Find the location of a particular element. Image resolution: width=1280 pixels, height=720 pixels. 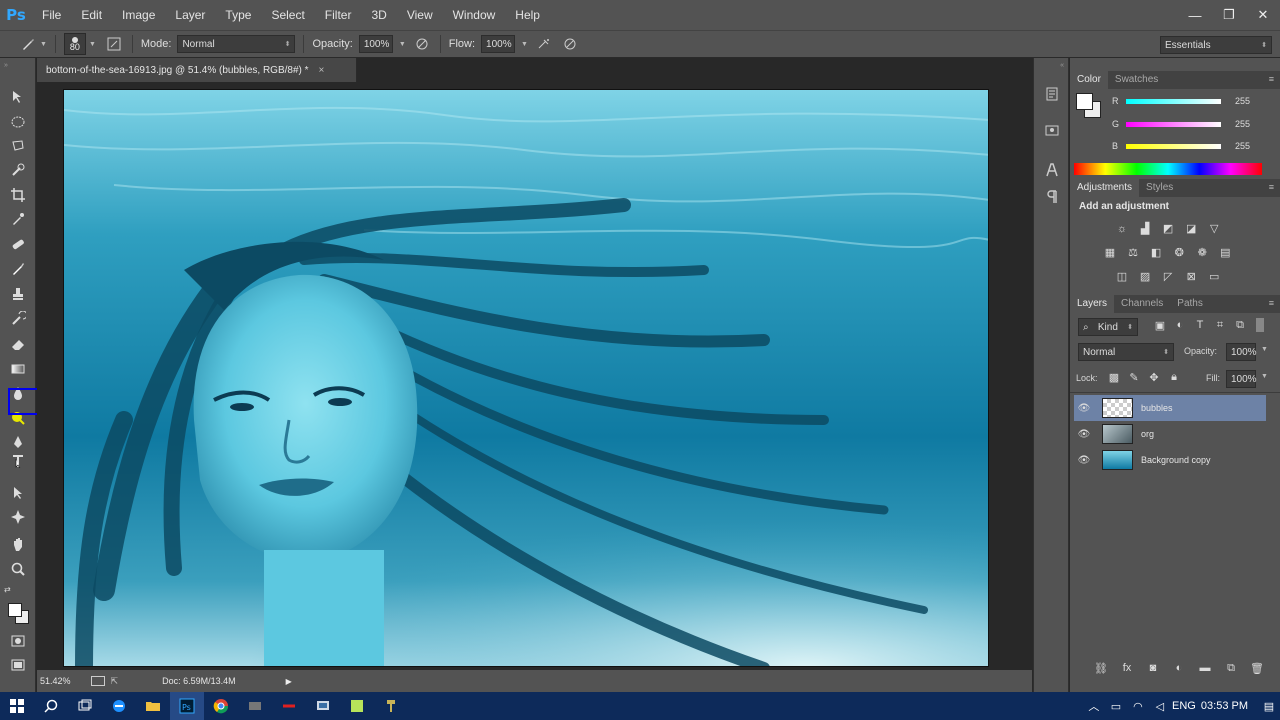

menu-select: Select is located at coordinates (287, 15).